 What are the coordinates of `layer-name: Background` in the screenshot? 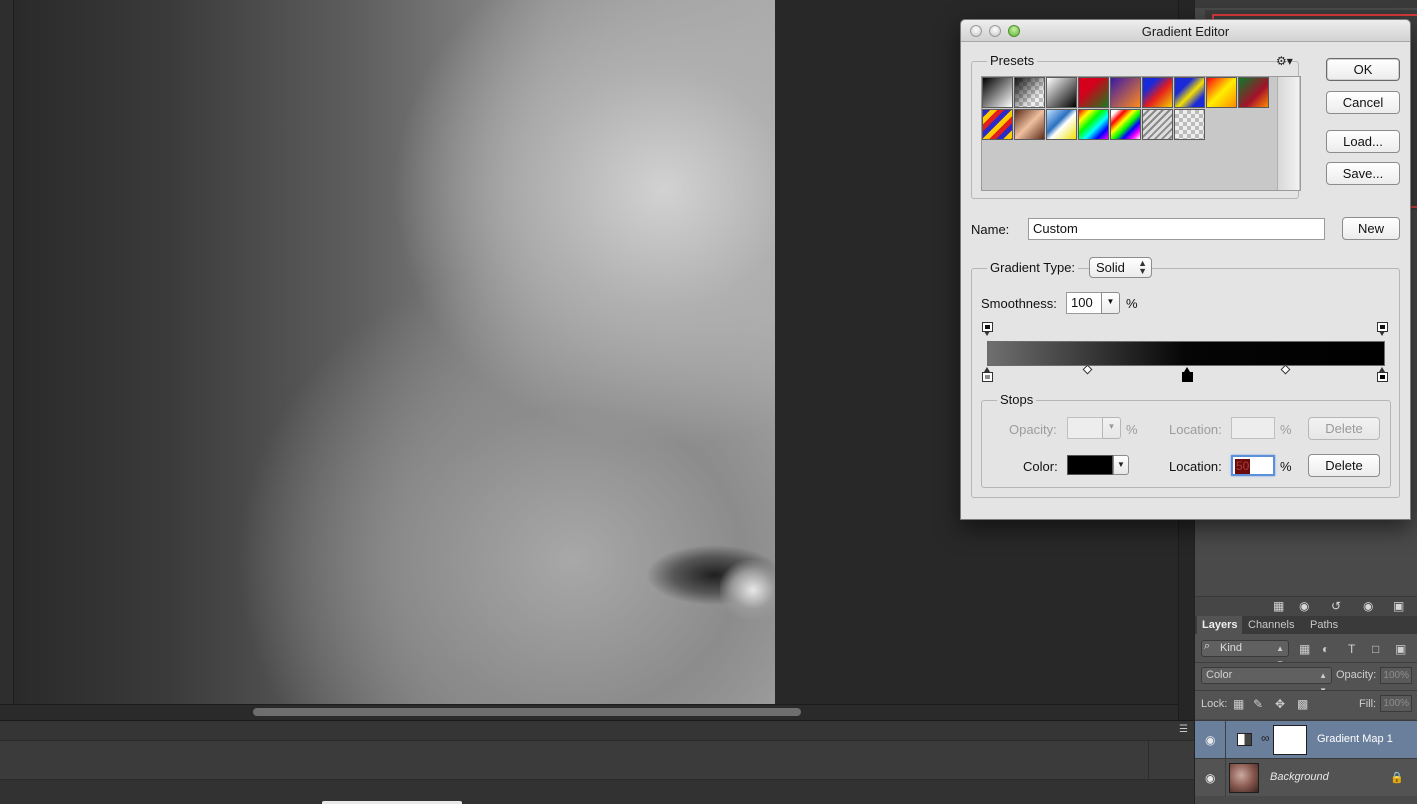 It's located at (1299, 777).